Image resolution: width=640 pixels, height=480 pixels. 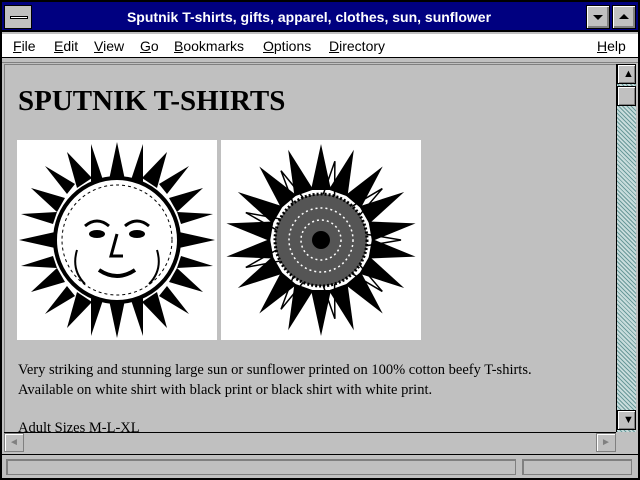 I want to click on scroll-right-button: ►, so click(x=606, y=442).